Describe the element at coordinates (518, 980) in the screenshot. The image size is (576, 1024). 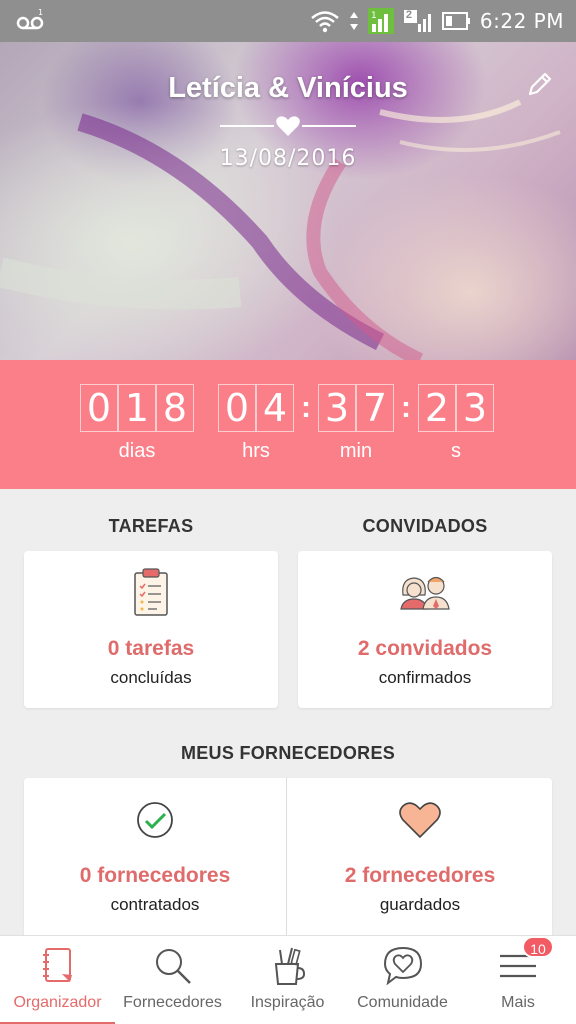
I see `nav-mais: 10 Mais` at that location.